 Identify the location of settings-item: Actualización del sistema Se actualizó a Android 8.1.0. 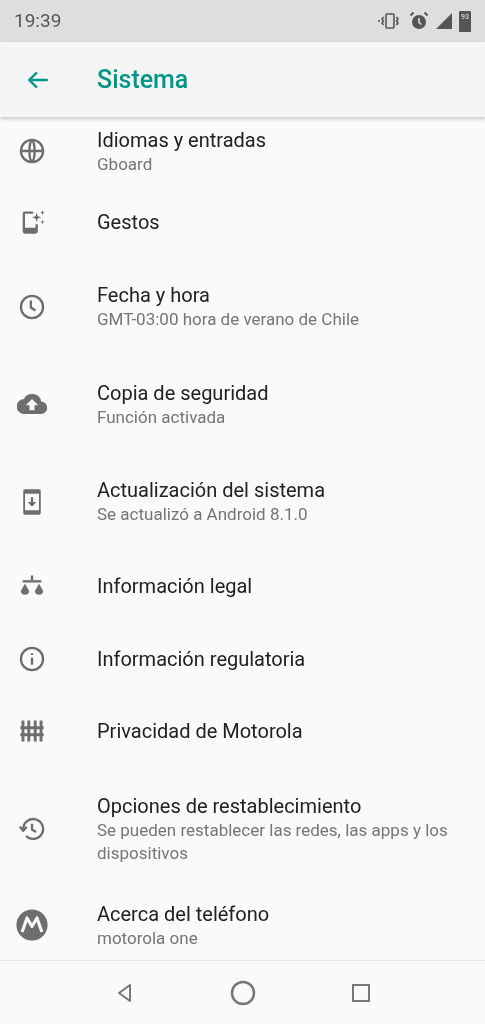
(242, 501).